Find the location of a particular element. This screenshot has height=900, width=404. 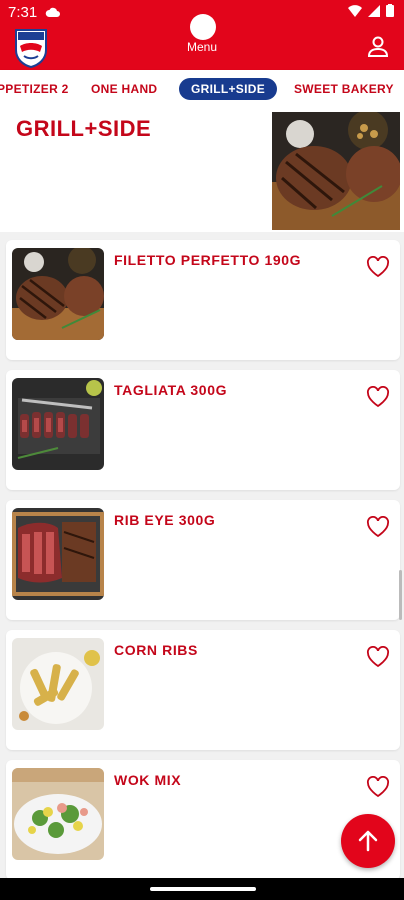

home-handle is located at coordinates (203, 889).